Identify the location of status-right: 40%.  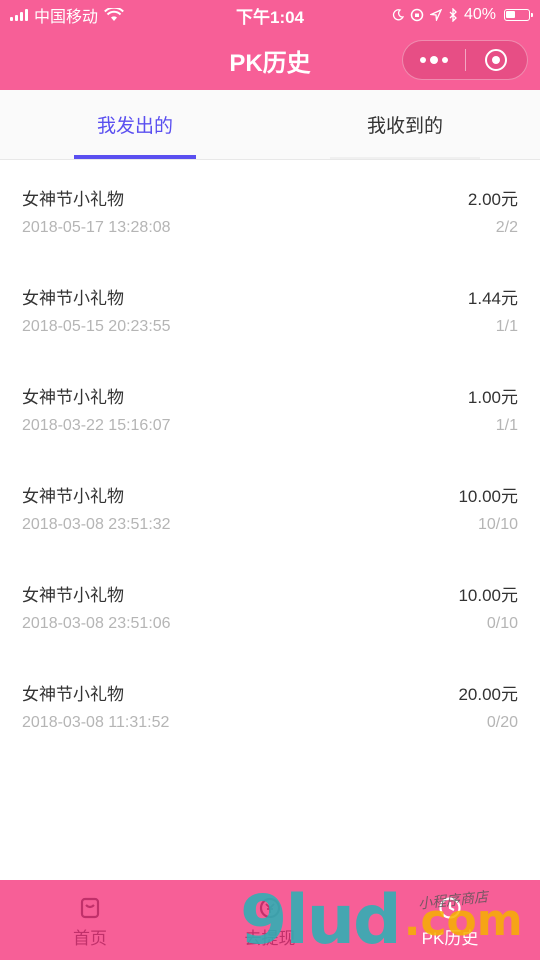
(462, 15).